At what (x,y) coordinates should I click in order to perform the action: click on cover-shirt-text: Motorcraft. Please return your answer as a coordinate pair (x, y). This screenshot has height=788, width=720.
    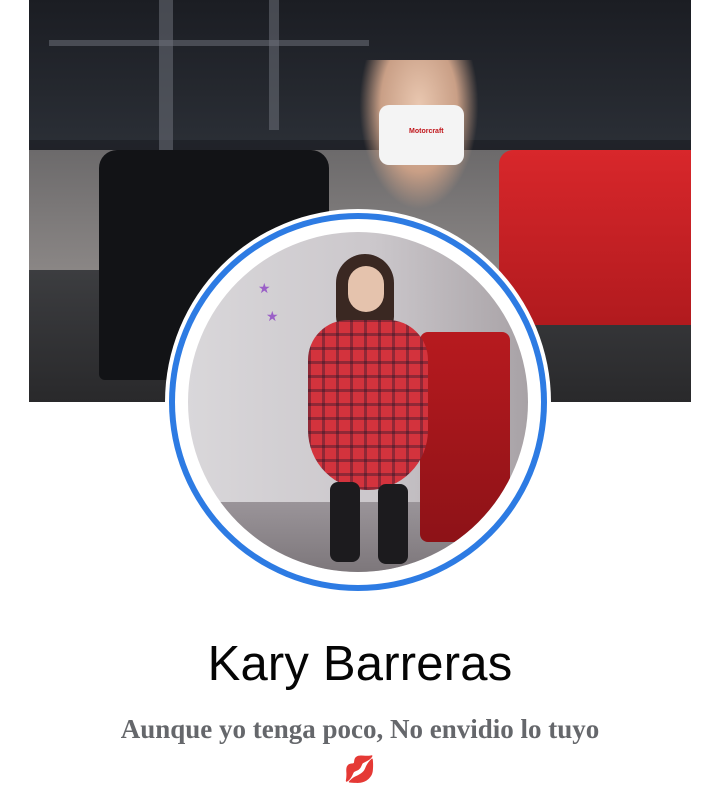
    Looking at the image, I should click on (426, 131).